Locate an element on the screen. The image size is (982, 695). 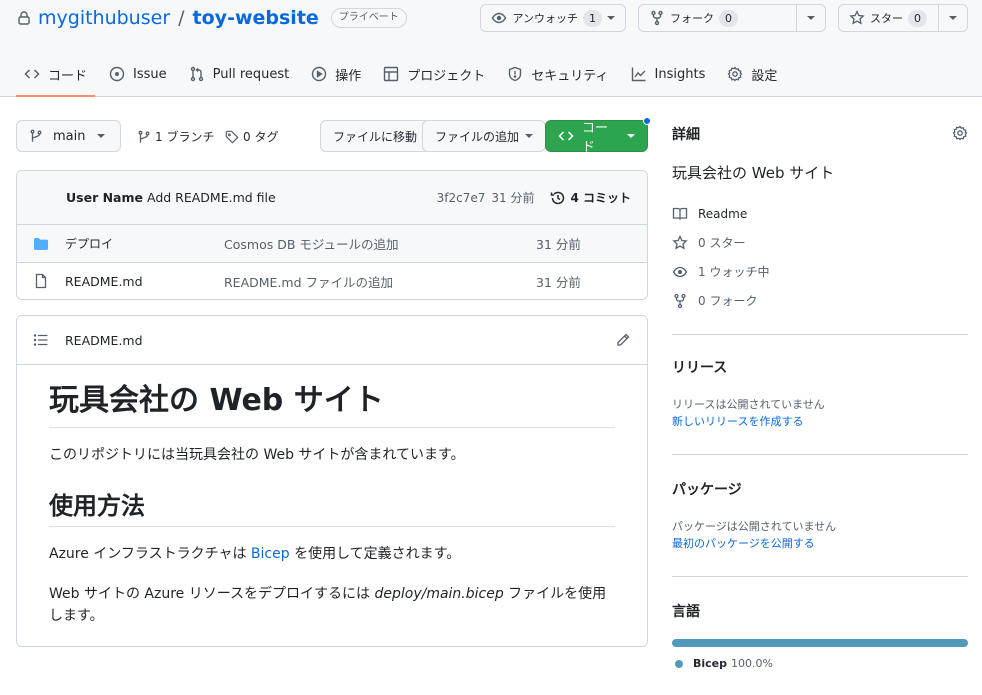
repo-name-link: toy-website is located at coordinates (256, 18).